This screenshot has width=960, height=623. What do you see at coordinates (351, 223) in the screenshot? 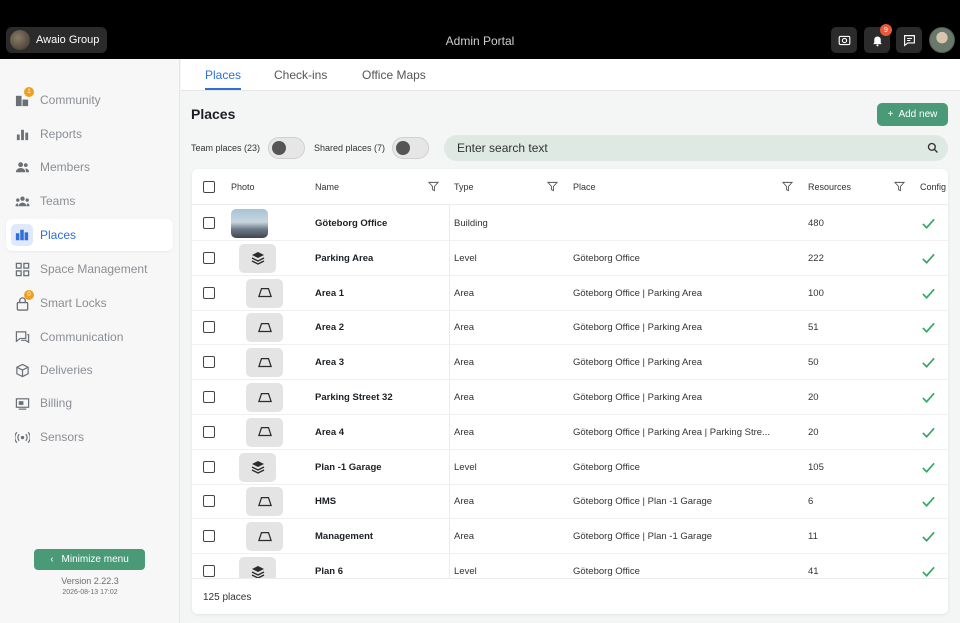
I see `place-name: Göteborg Office` at bounding box center [351, 223].